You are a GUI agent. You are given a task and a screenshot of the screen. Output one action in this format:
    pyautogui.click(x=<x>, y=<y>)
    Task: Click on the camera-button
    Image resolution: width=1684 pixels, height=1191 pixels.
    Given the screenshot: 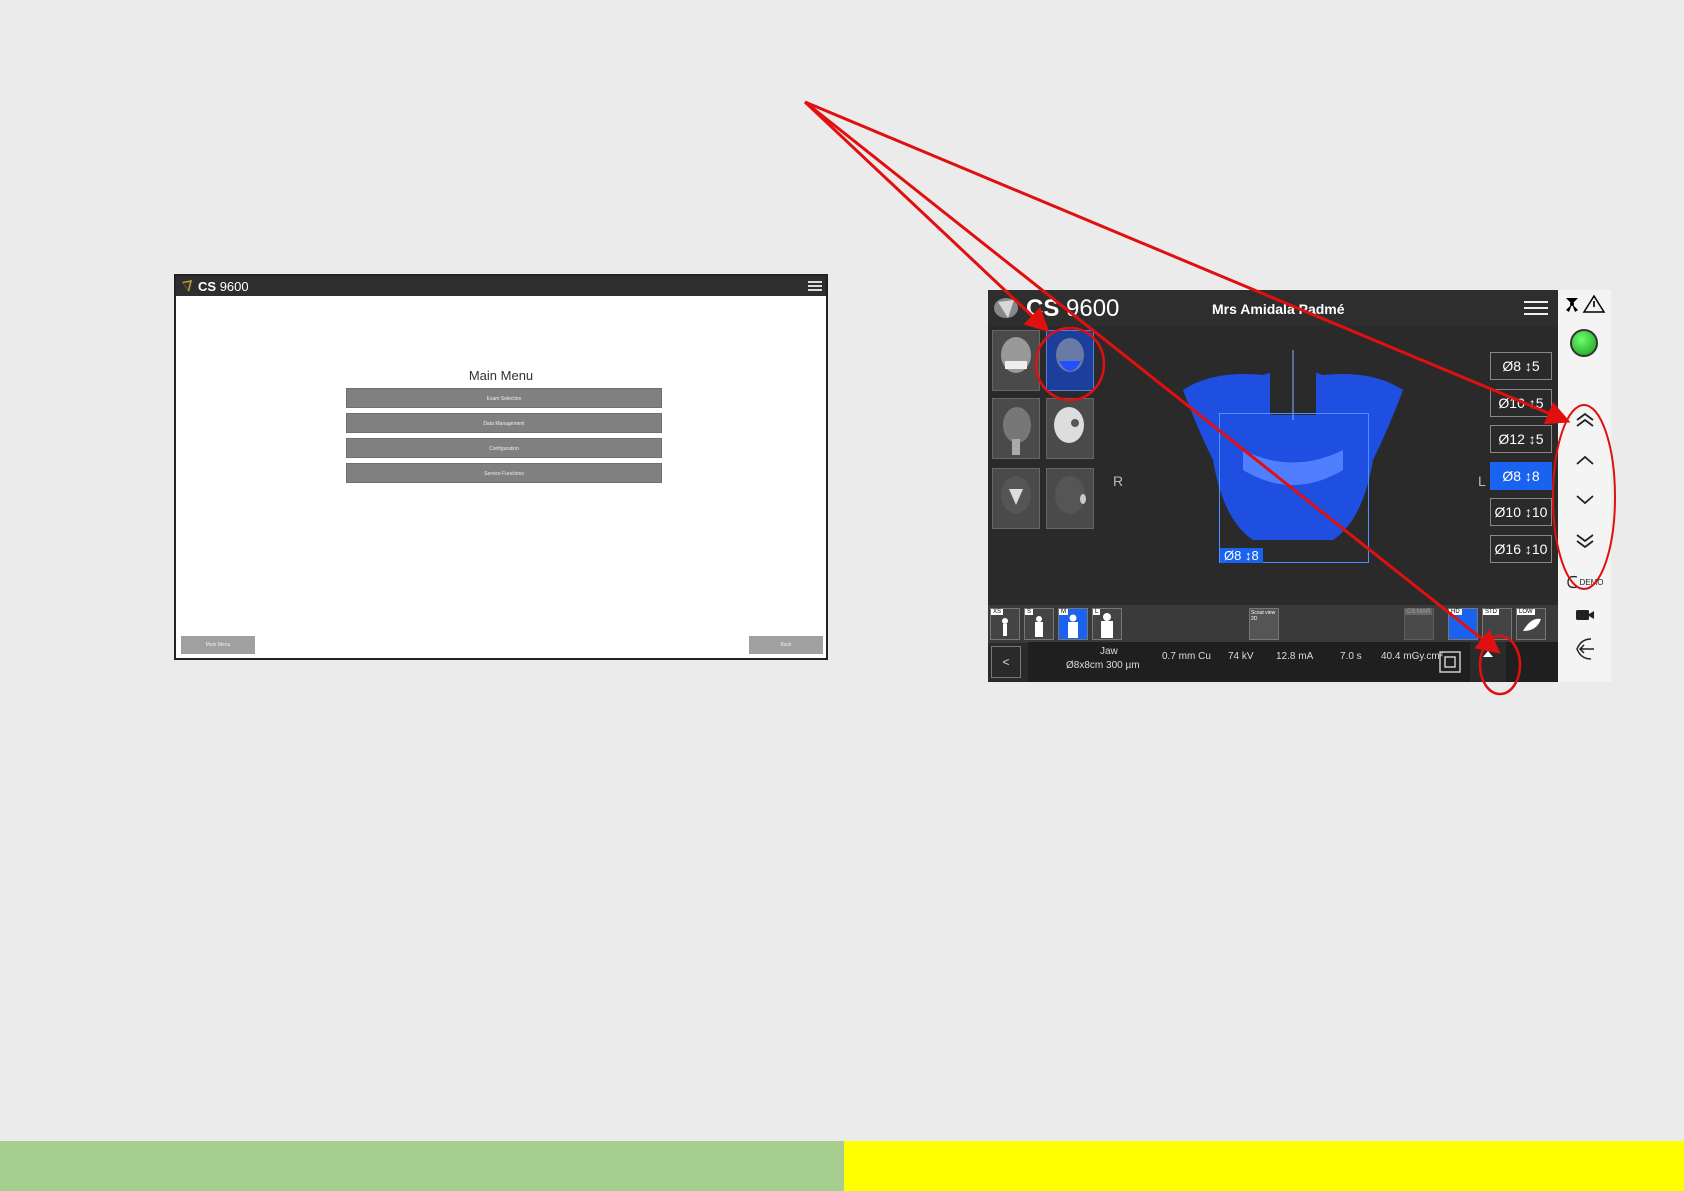 What is the action you would take?
    pyautogui.click(x=1584, y=615)
    